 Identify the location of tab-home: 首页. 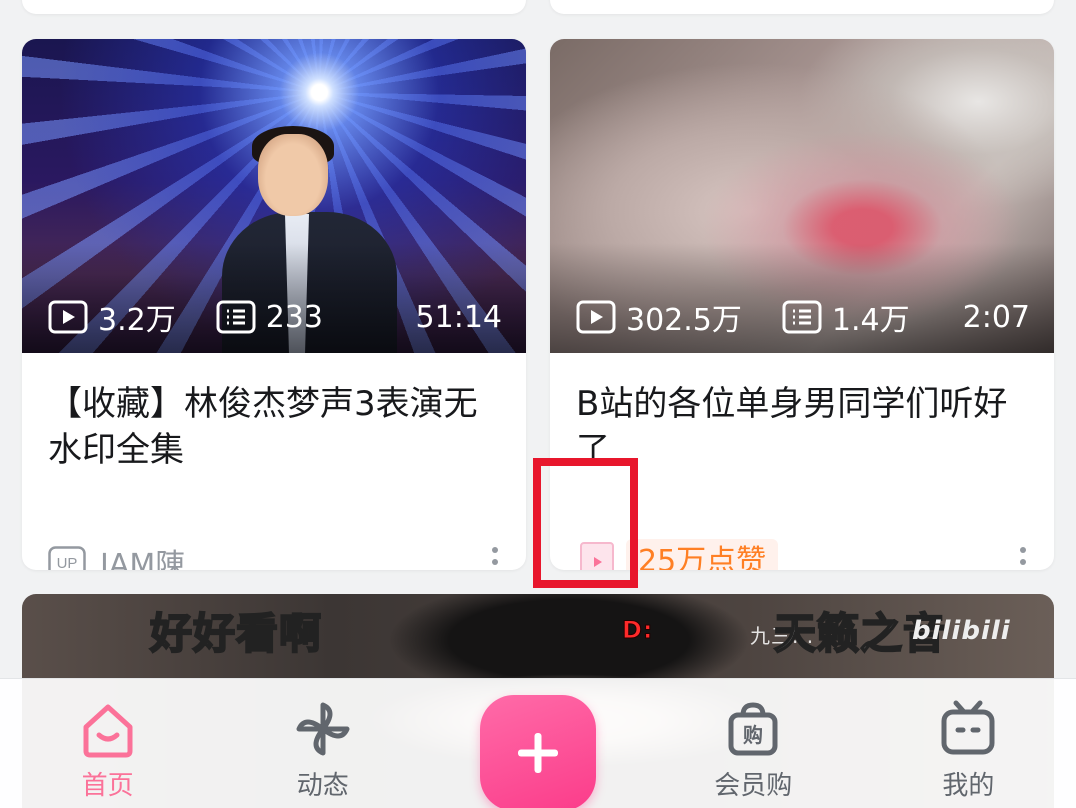
(107, 743).